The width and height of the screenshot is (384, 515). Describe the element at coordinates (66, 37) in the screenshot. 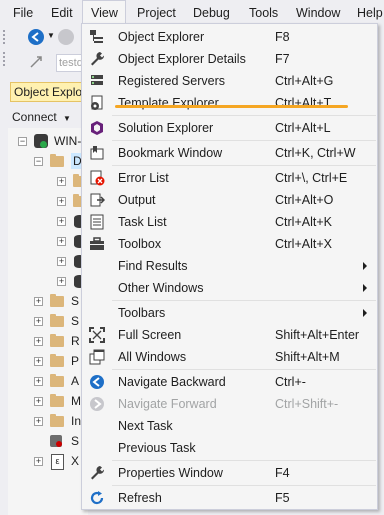

I see `forward-arrow-icon` at that location.